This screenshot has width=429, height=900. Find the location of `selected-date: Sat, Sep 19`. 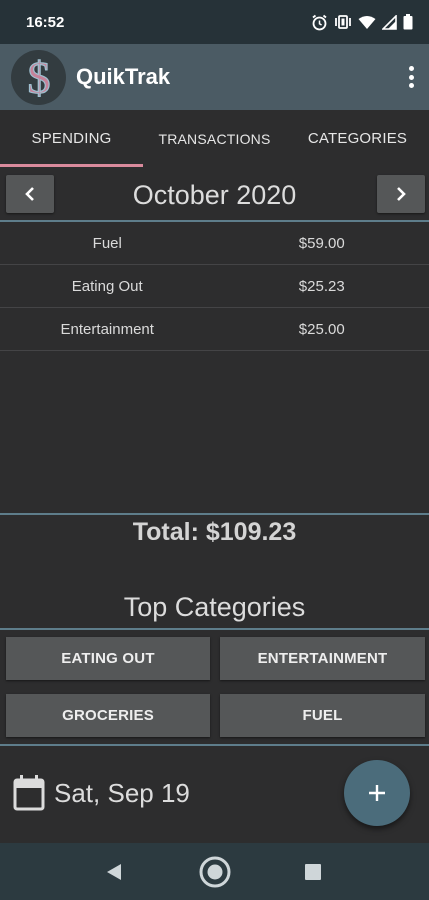

selected-date: Sat, Sep 19 is located at coordinates (122, 792).